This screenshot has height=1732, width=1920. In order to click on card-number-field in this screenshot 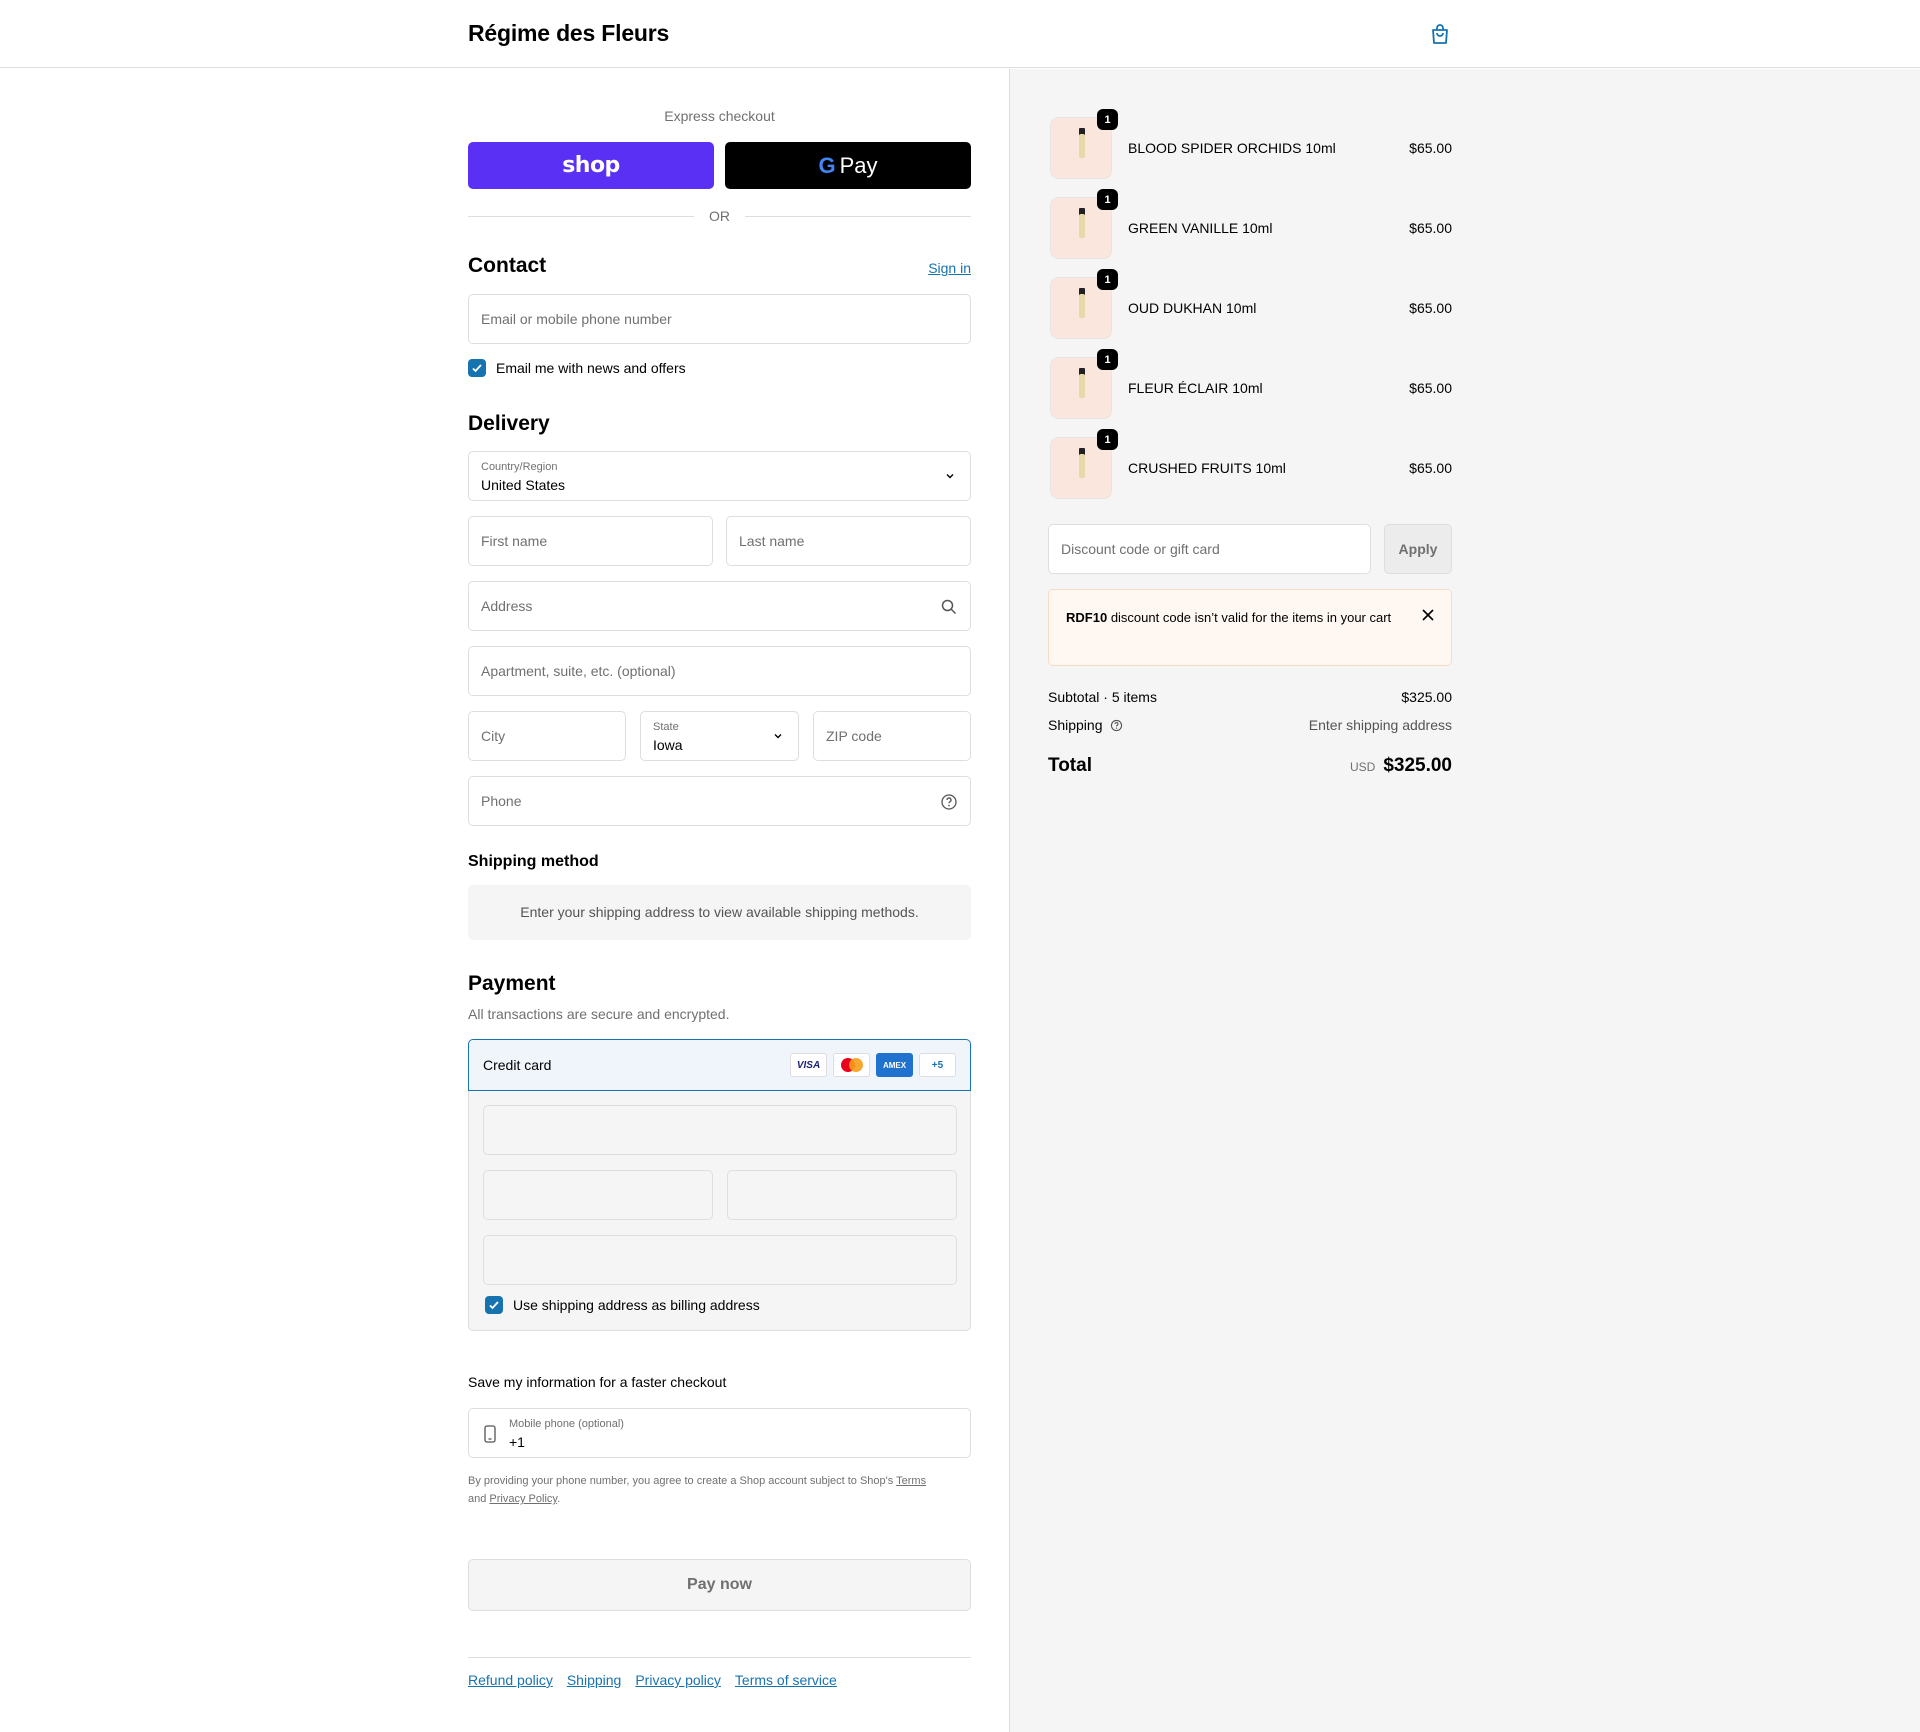, I will do `click(720, 1130)`.